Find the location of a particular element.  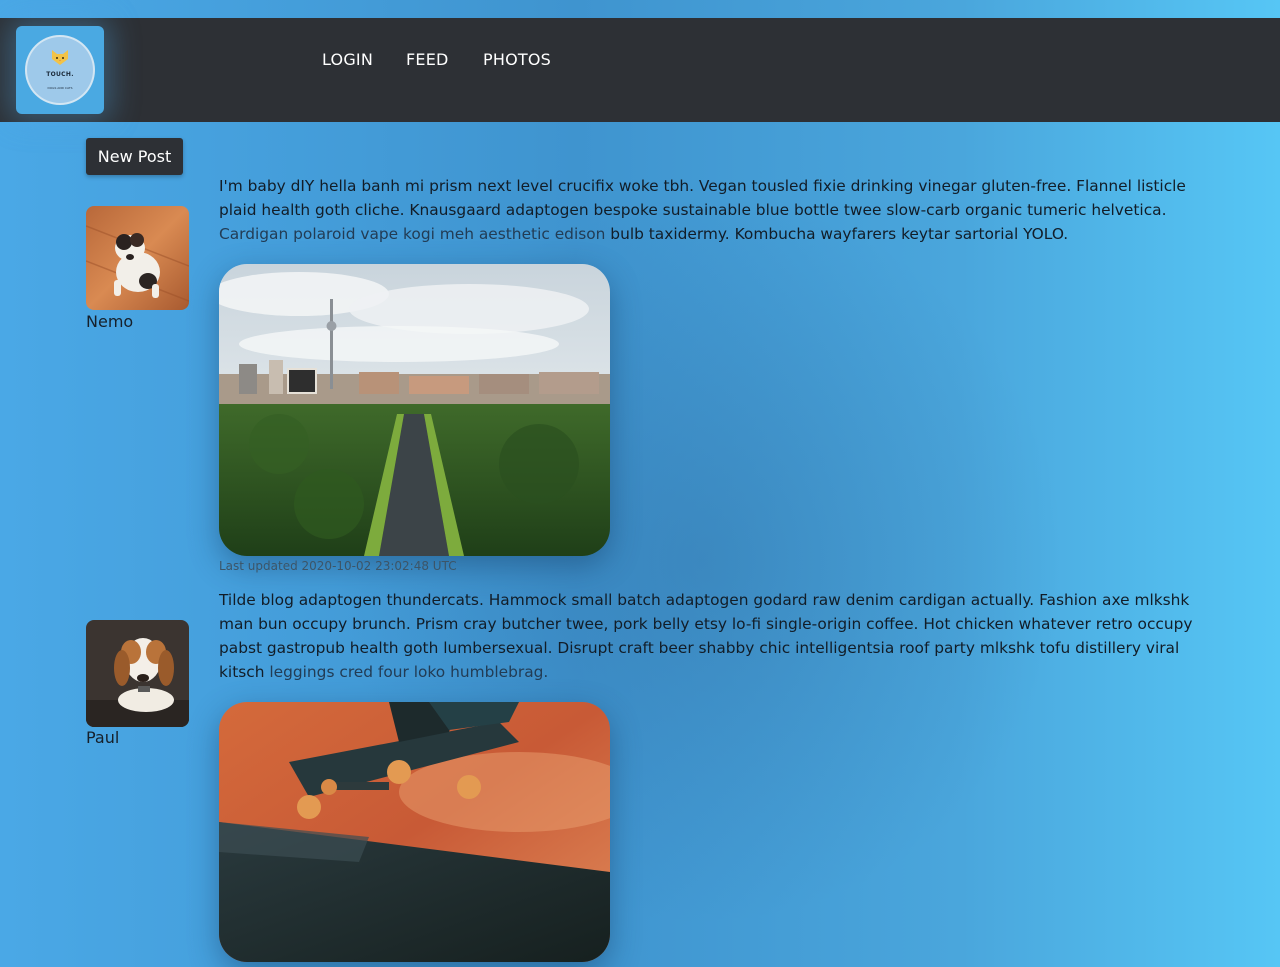

puppy-photo is located at coordinates (137, 258).